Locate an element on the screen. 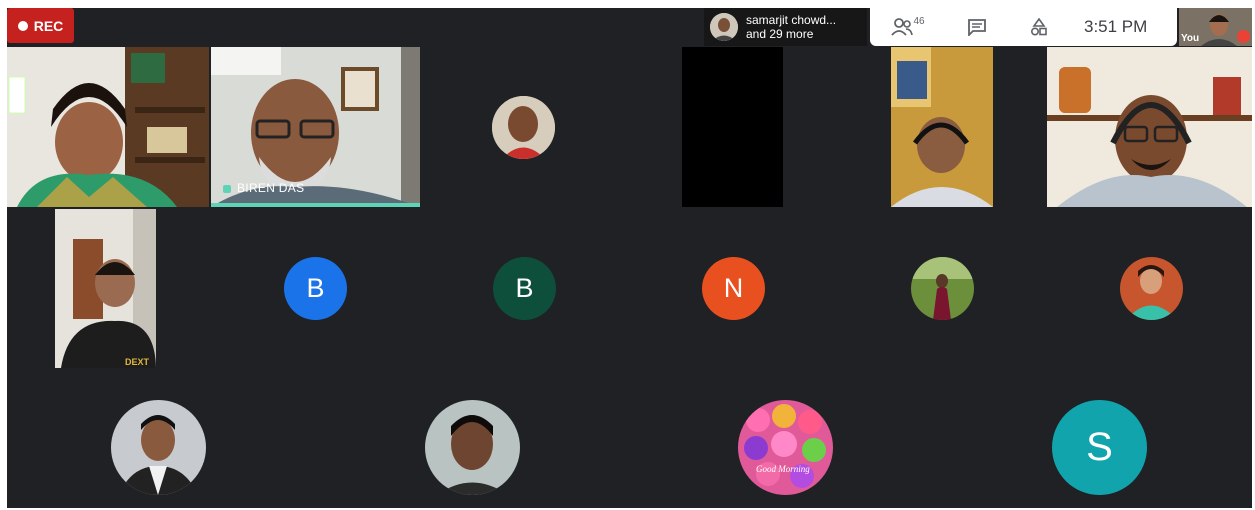 The width and height of the screenshot is (1255, 510). meeting-clock: 3:51 PM is located at coordinates (1116, 26).